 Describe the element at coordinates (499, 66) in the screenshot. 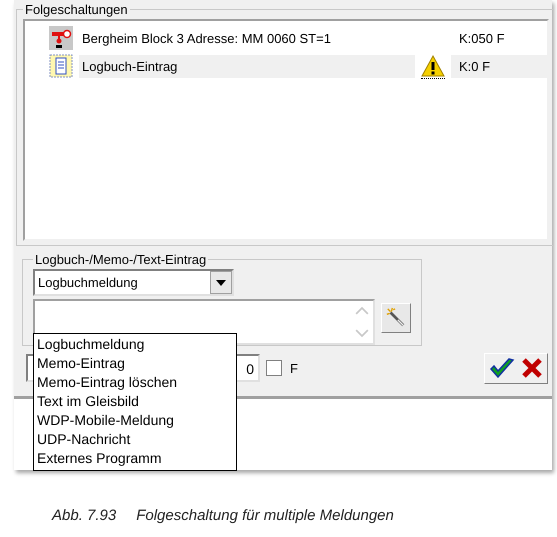

I see `list-item-code: K:0 F` at that location.